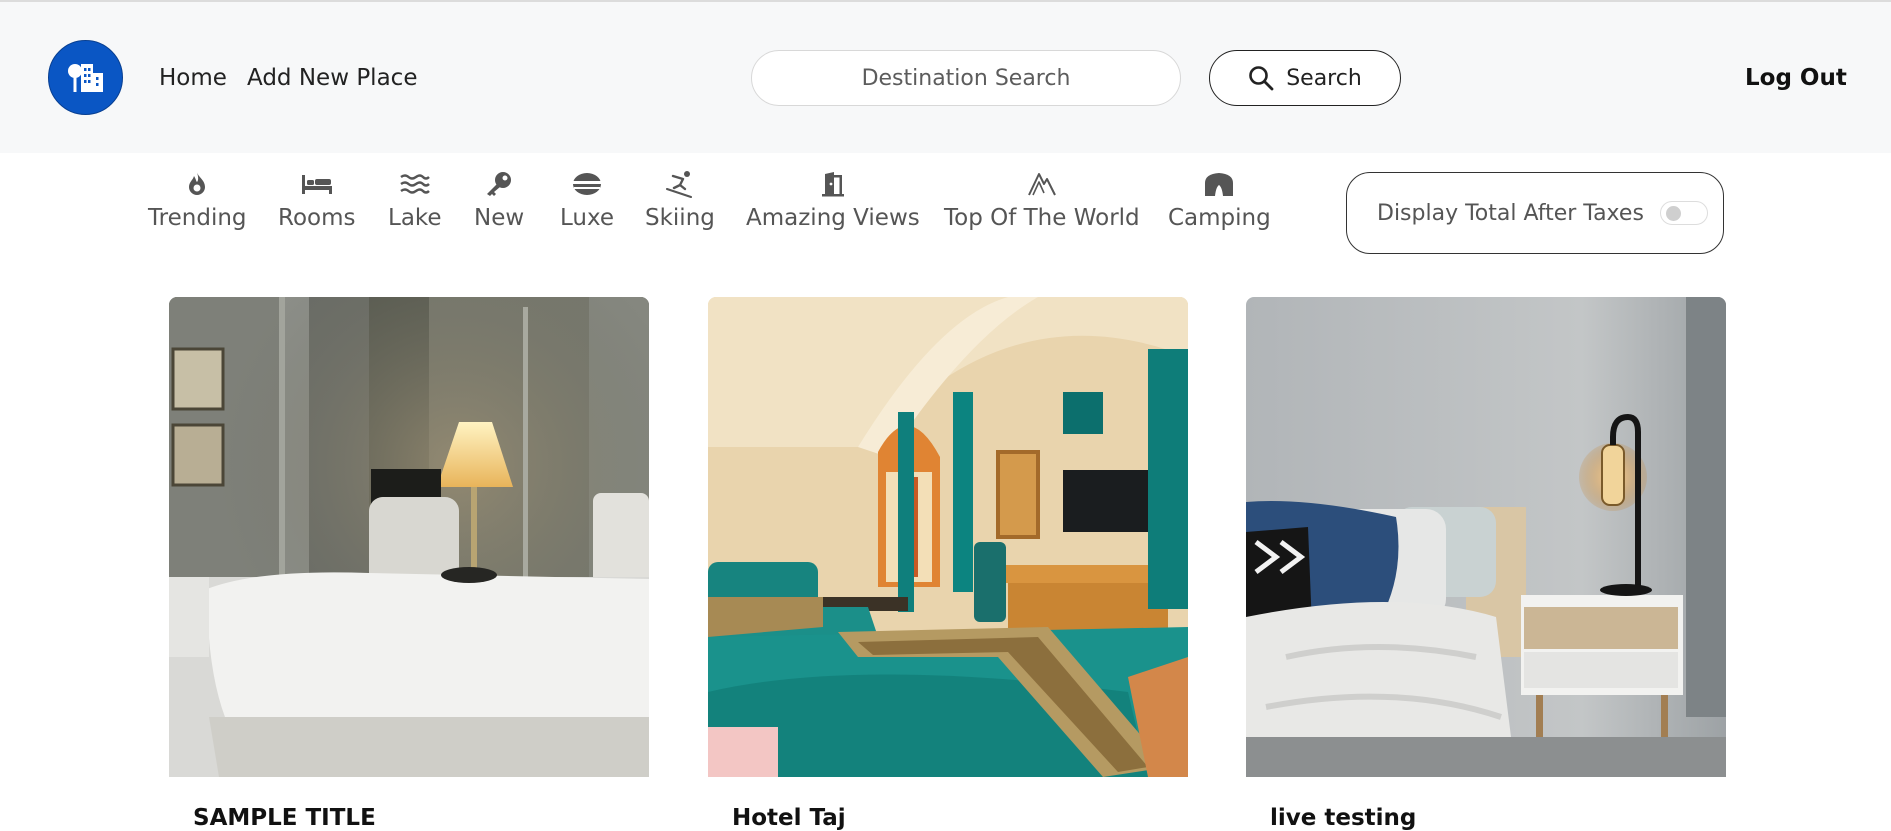  I want to click on filter-new: New, so click(499, 199).